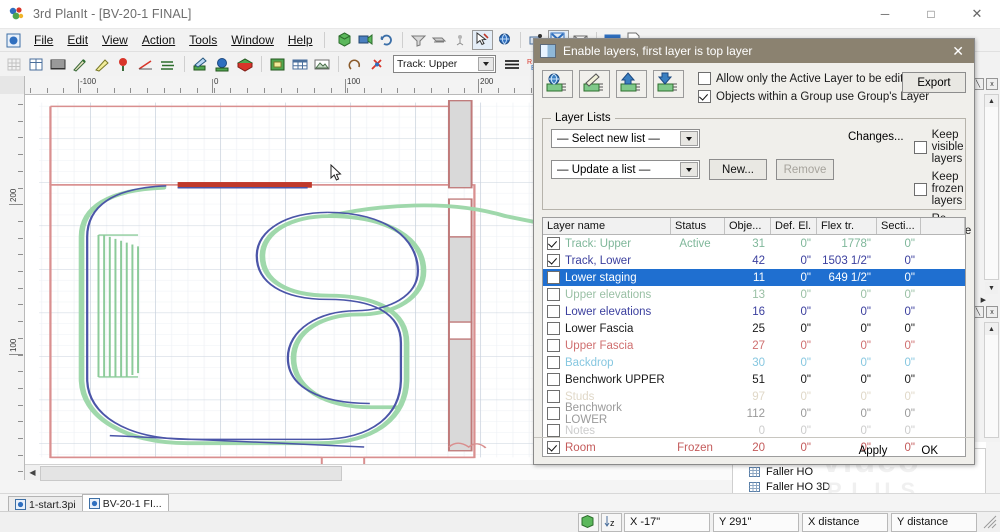 This screenshot has width=1000, height=532. What do you see at coordinates (991, 187) in the screenshot?
I see `panel-scrollbar-top: ▲` at bounding box center [991, 187].